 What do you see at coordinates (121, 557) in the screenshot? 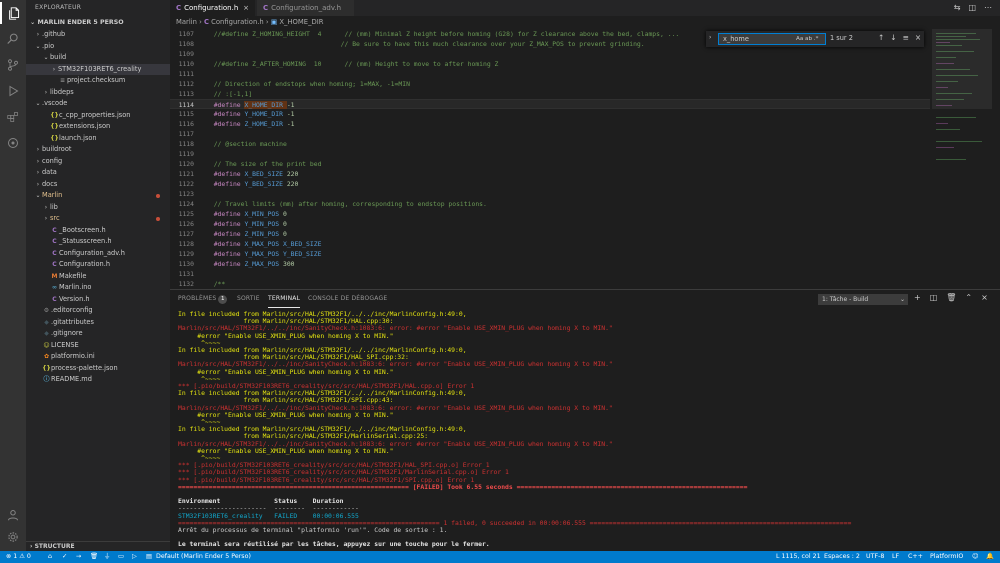
I see `terminal-icon: ▭` at bounding box center [121, 557].